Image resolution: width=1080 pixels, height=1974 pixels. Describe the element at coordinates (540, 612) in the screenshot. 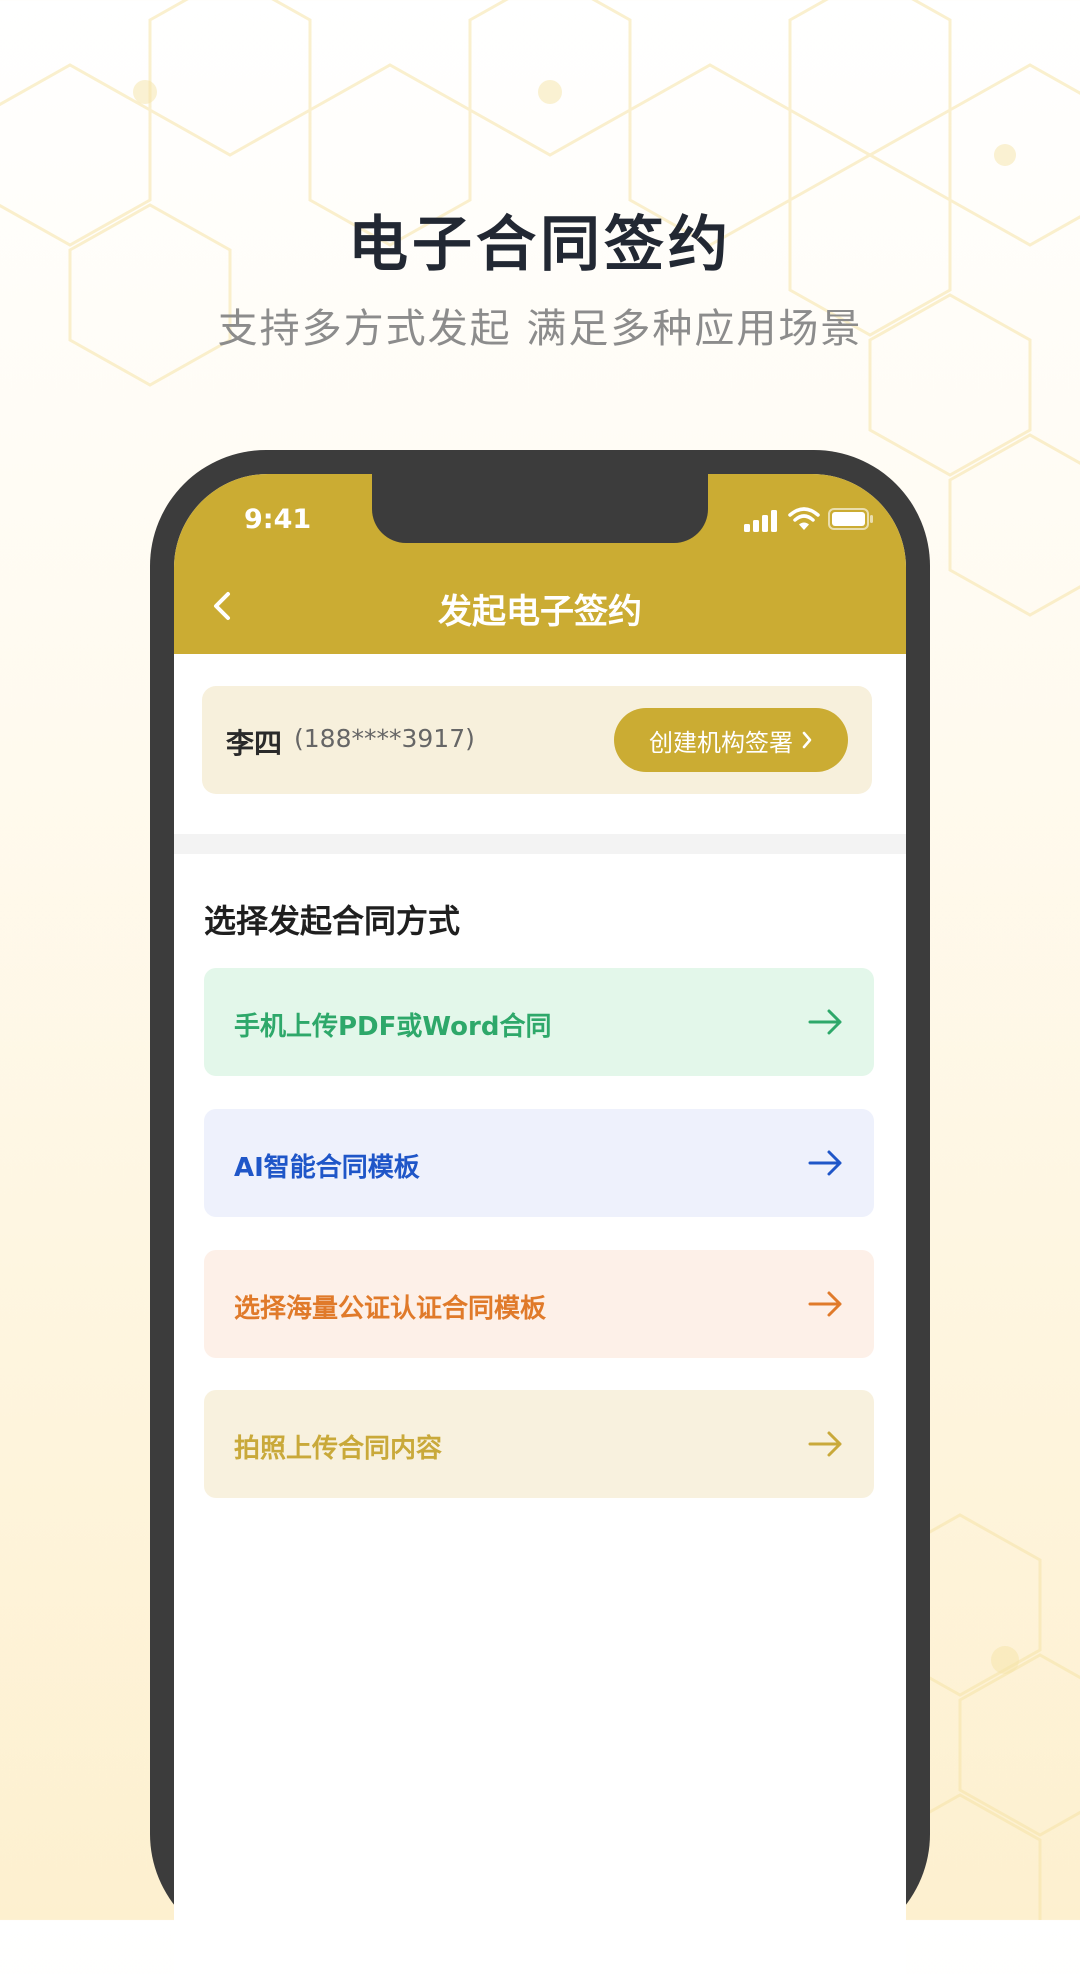

I see `page-title: 发起电子签约` at that location.